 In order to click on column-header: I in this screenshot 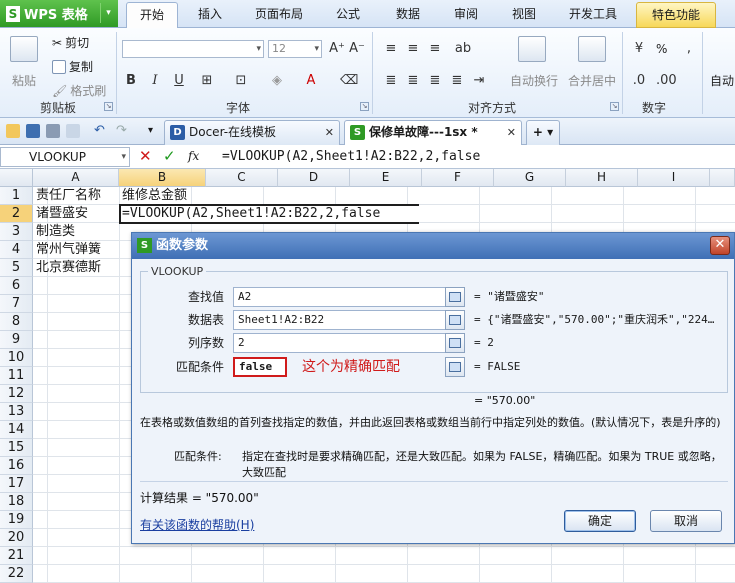, I will do `click(674, 178)`.